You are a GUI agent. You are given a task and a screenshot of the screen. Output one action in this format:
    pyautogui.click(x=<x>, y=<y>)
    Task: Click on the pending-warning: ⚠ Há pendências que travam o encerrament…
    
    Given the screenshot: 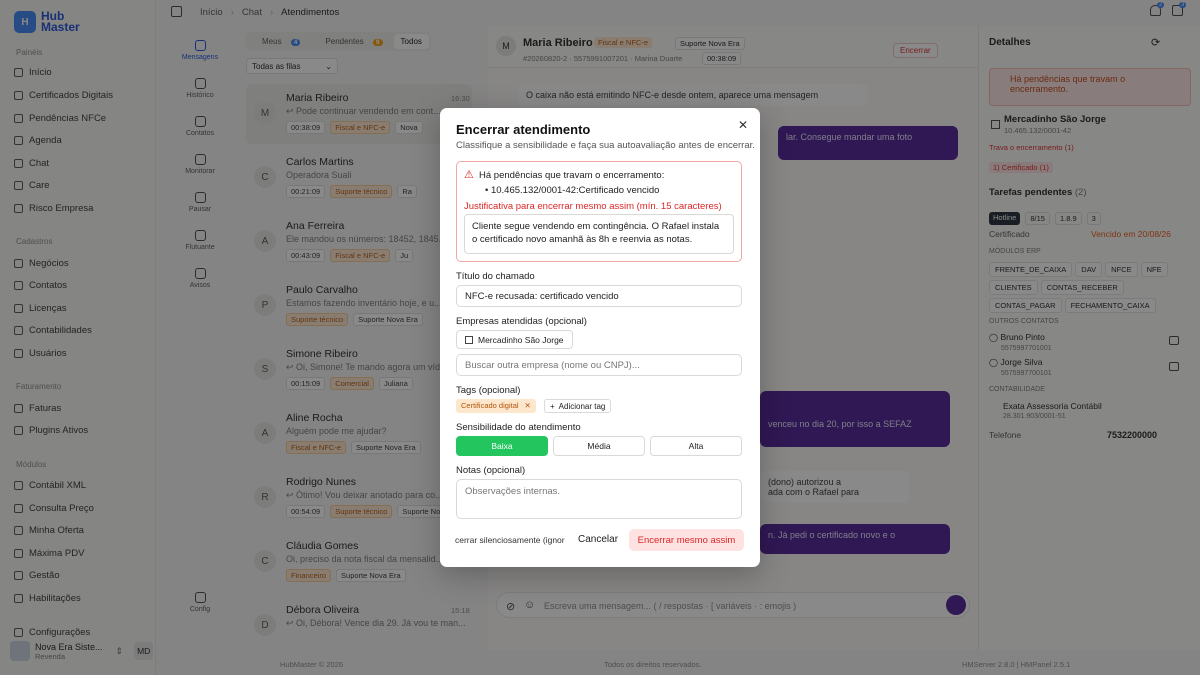 What is the action you would take?
    pyautogui.click(x=599, y=211)
    